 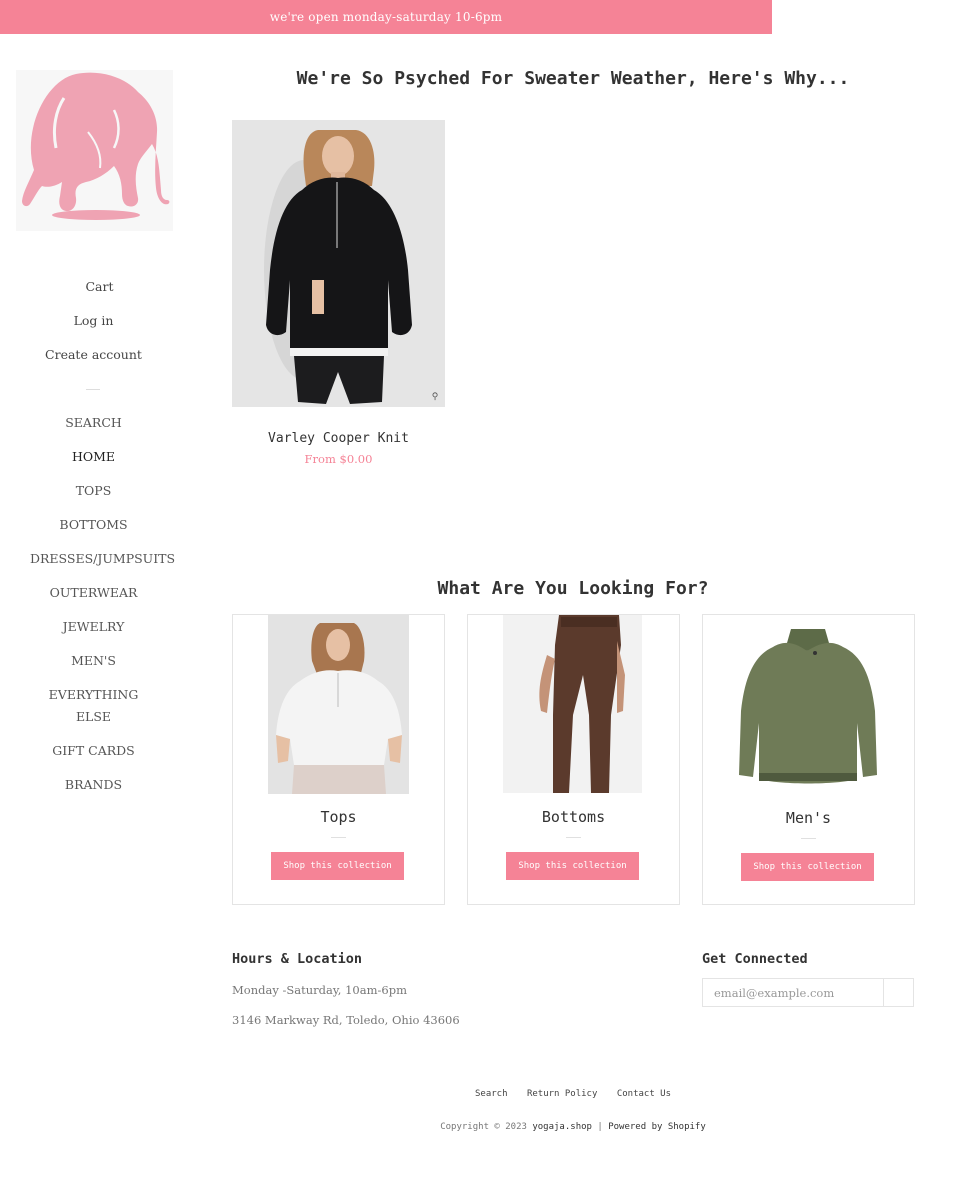 I want to click on announcement-text: we're open monday-saturday 10-6pm, so click(x=386, y=17).